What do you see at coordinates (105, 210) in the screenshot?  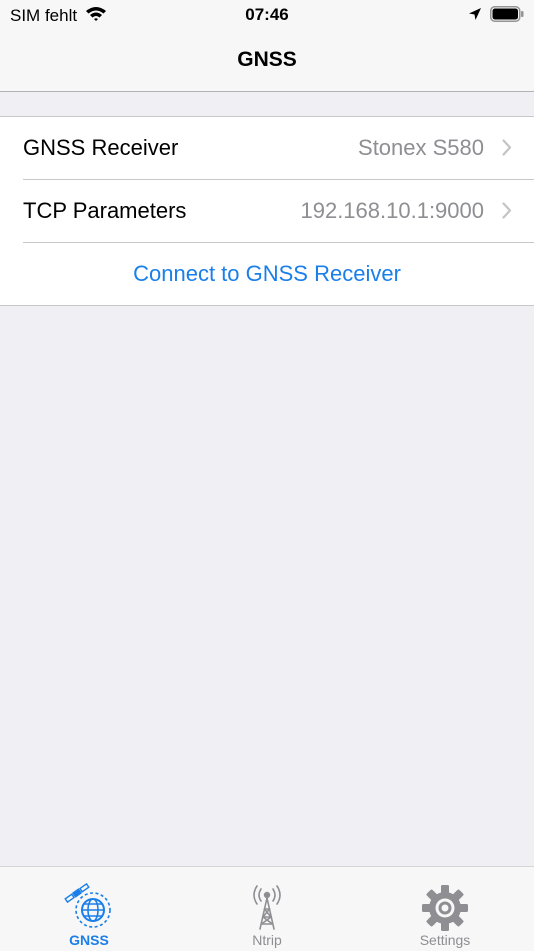 I see `tcp-parameters-label: TCP Parameters` at bounding box center [105, 210].